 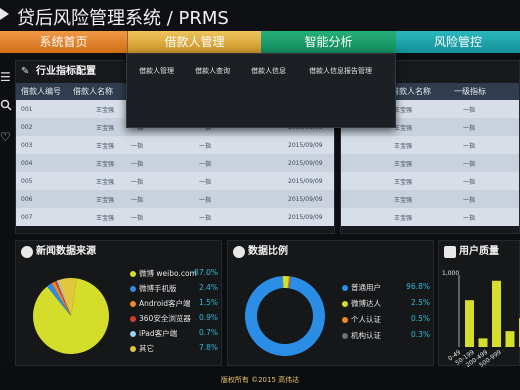 What do you see at coordinates (174, 333) in the screenshot?
I see `legend-item: iPad客户端 0.7%` at bounding box center [174, 333].